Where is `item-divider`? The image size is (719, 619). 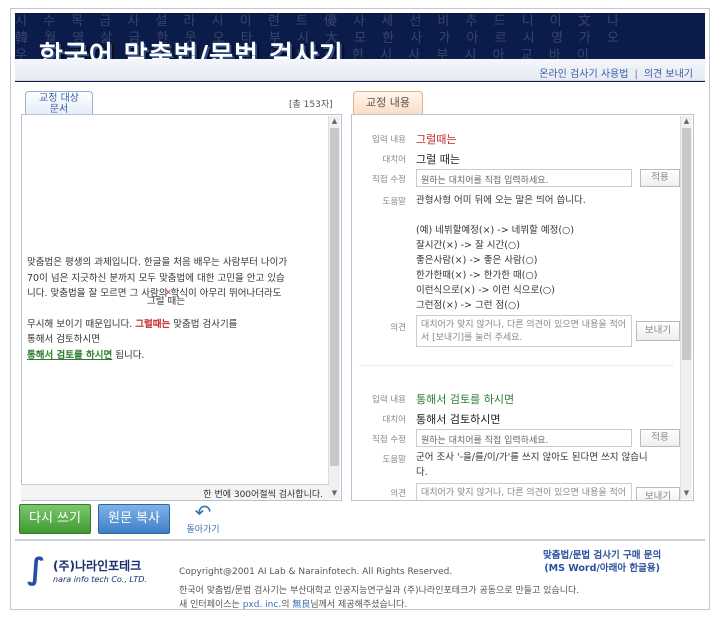 item-divider is located at coordinates (515, 365).